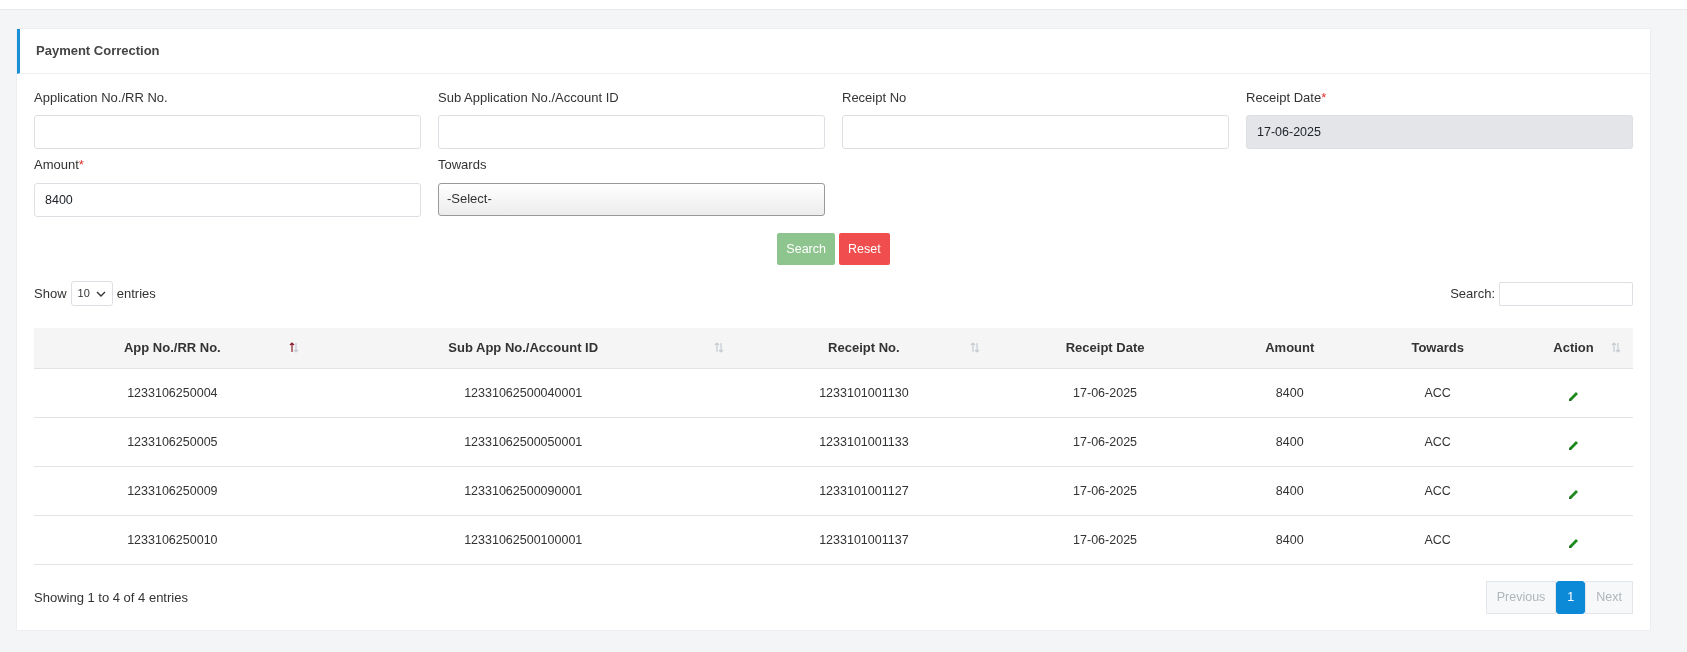  I want to click on page-size-select: 10, so click(91, 293).